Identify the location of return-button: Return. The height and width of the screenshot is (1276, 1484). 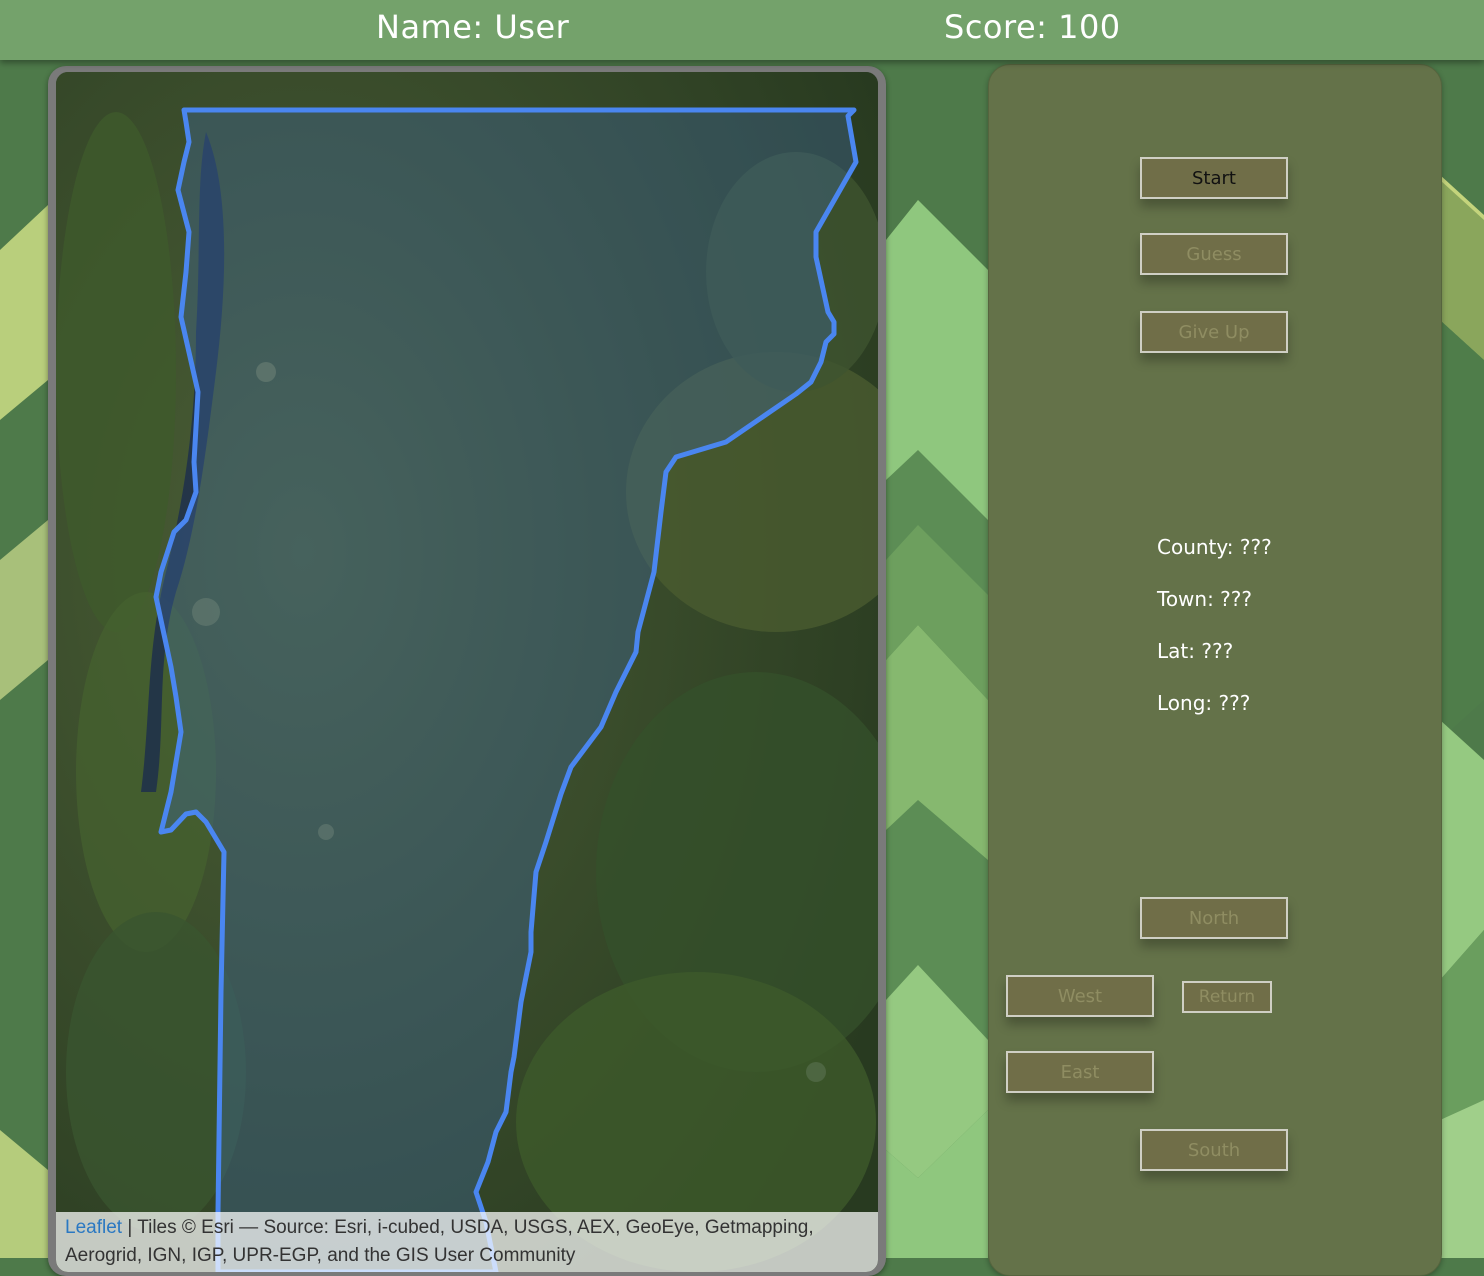
(1227, 997).